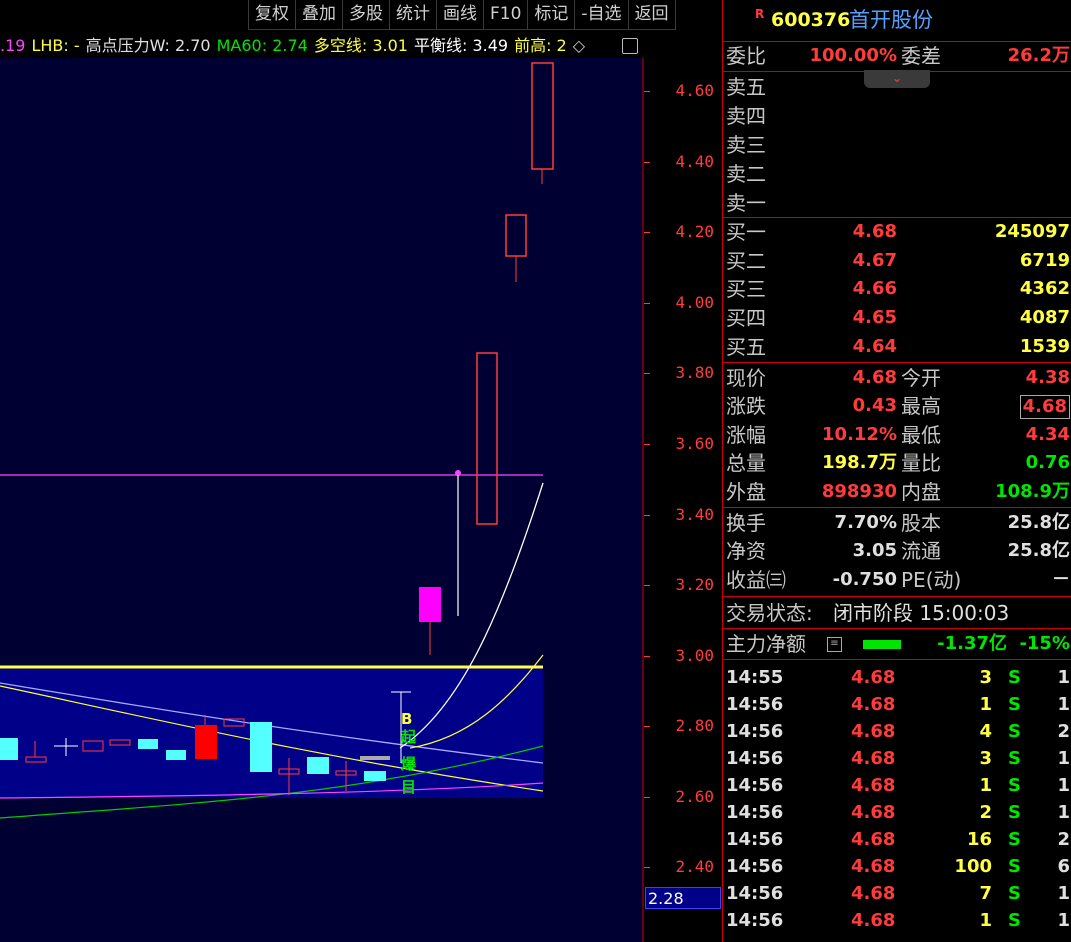  I want to click on trade-status-row: 交易状态: 闭市阶段 15:00:03, so click(897, 613).